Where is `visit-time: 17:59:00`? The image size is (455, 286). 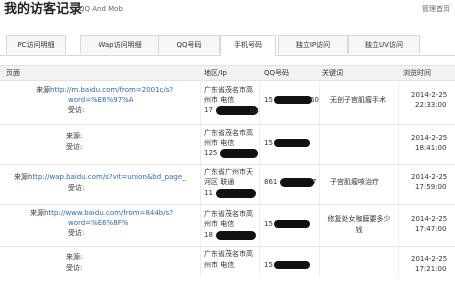
visit-time: 17:59:00 is located at coordinates (431, 187).